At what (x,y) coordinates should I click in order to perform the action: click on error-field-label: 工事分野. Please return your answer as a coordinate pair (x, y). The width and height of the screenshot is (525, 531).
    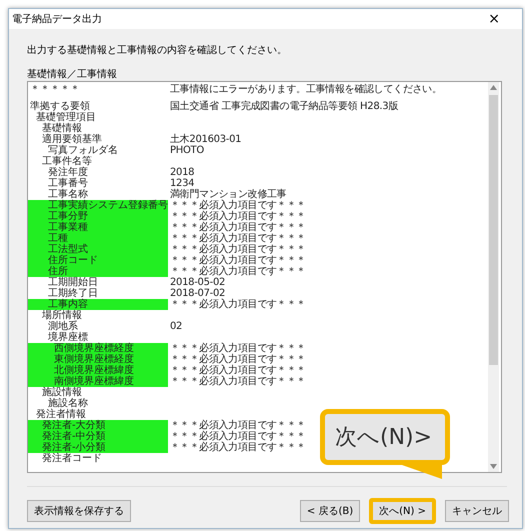
    Looking at the image, I should click on (98, 216).